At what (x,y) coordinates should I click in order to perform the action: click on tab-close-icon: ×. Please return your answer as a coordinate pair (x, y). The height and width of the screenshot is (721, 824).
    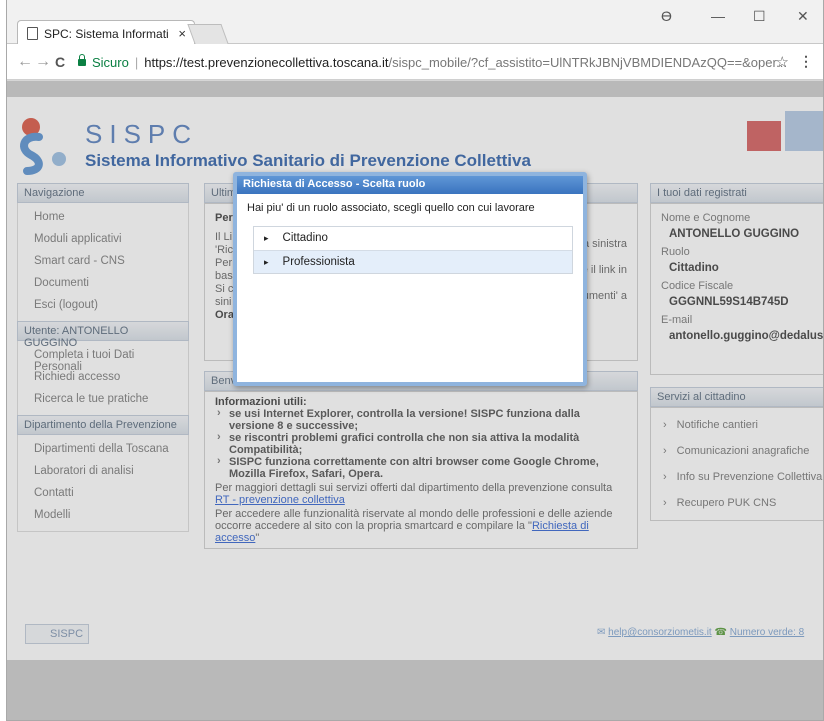
    Looking at the image, I should click on (182, 33).